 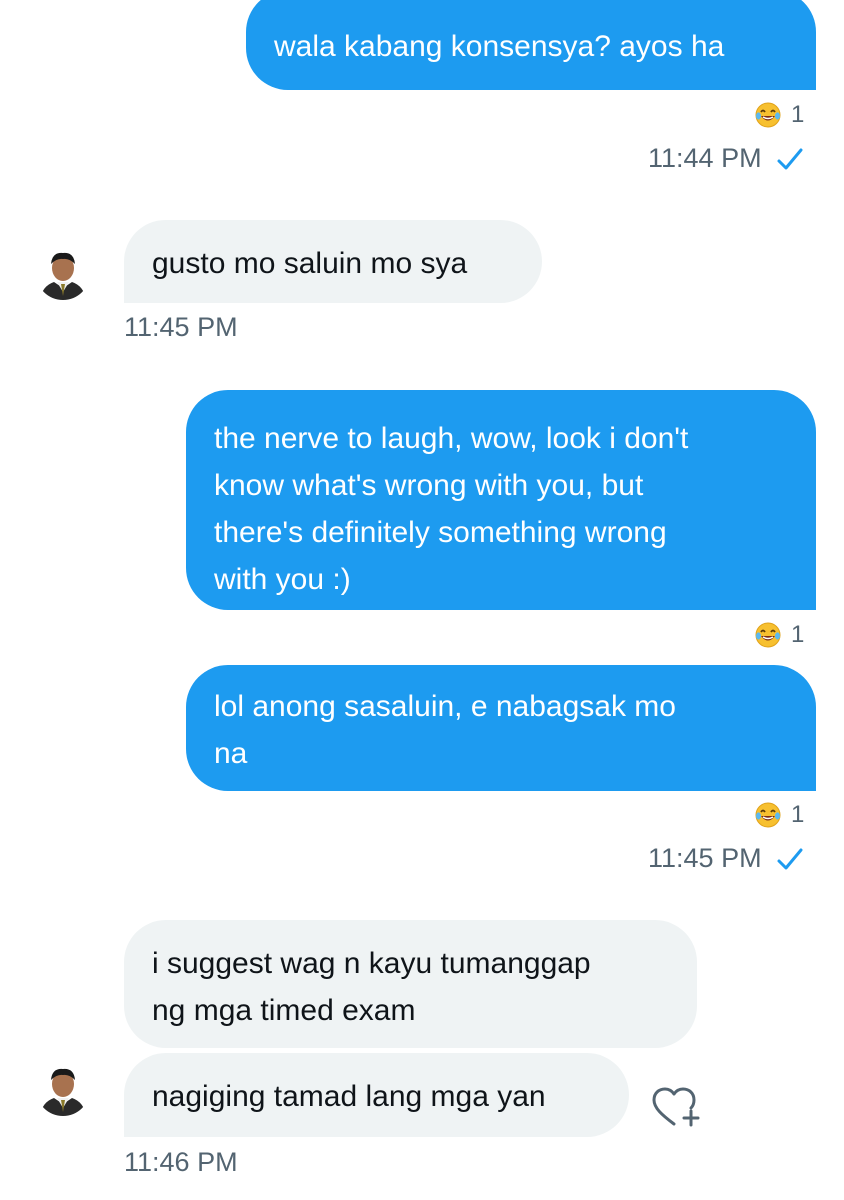 I want to click on message-timestamp: 11:46 PM, so click(x=181, y=1162).